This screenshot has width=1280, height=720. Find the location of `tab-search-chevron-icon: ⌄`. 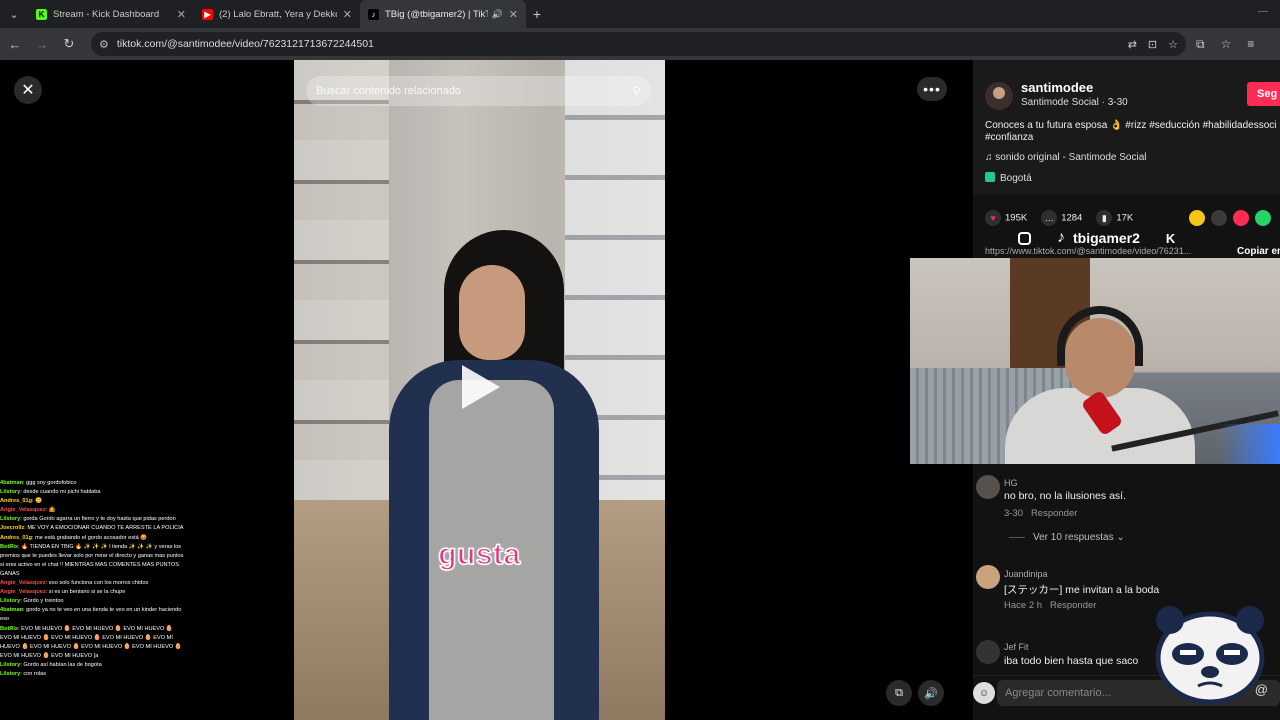

tab-search-chevron-icon: ⌄ is located at coordinates (14, 14).